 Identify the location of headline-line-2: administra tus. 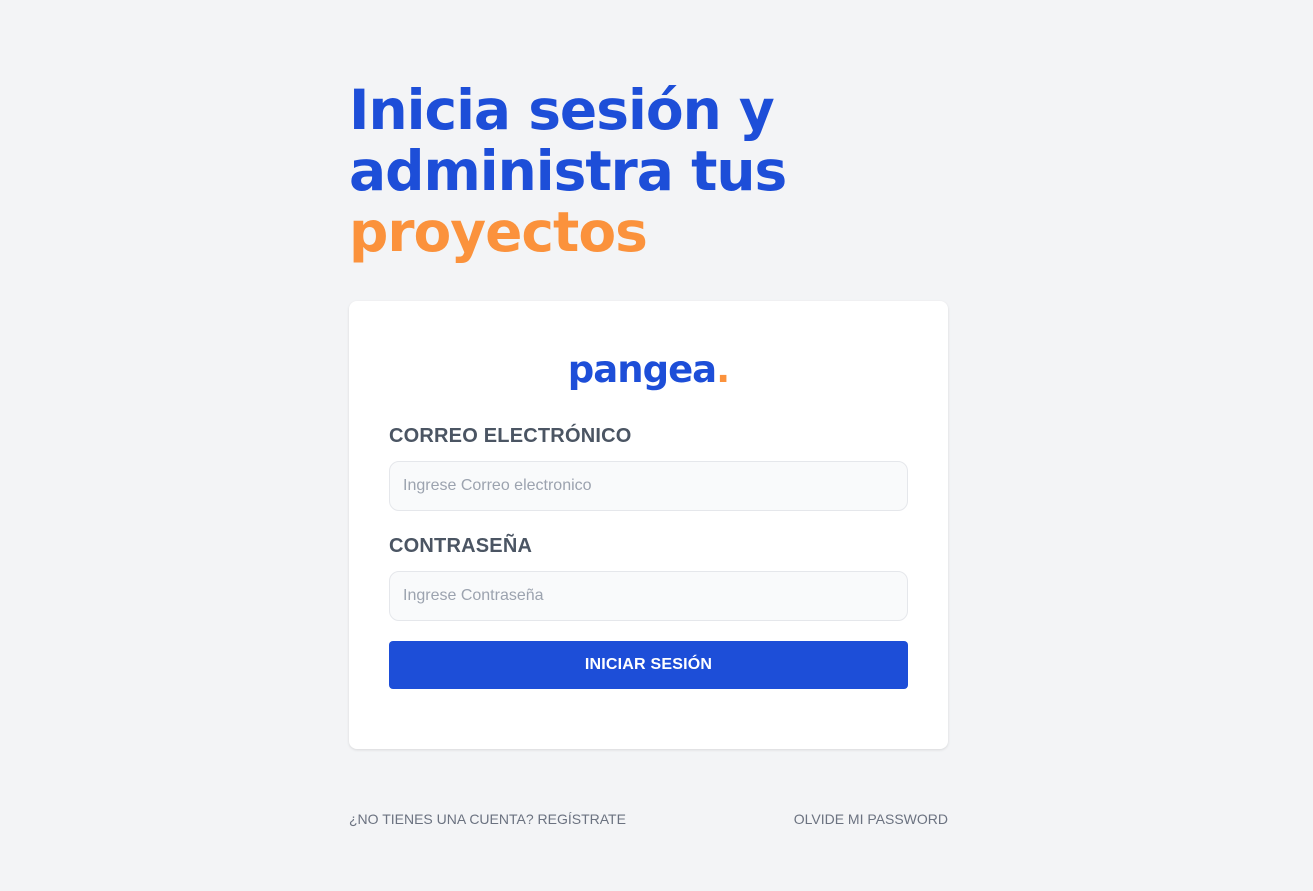
(568, 171).